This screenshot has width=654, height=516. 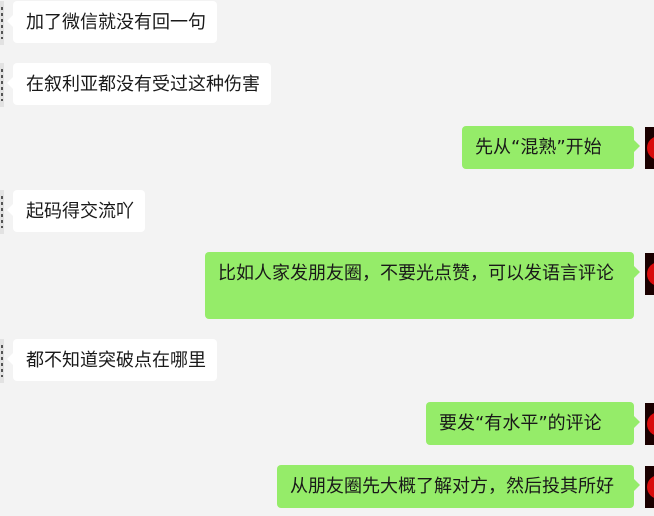 I want to click on incoming-message-bubble: 加了微信就没有回一句, so click(x=112, y=22).